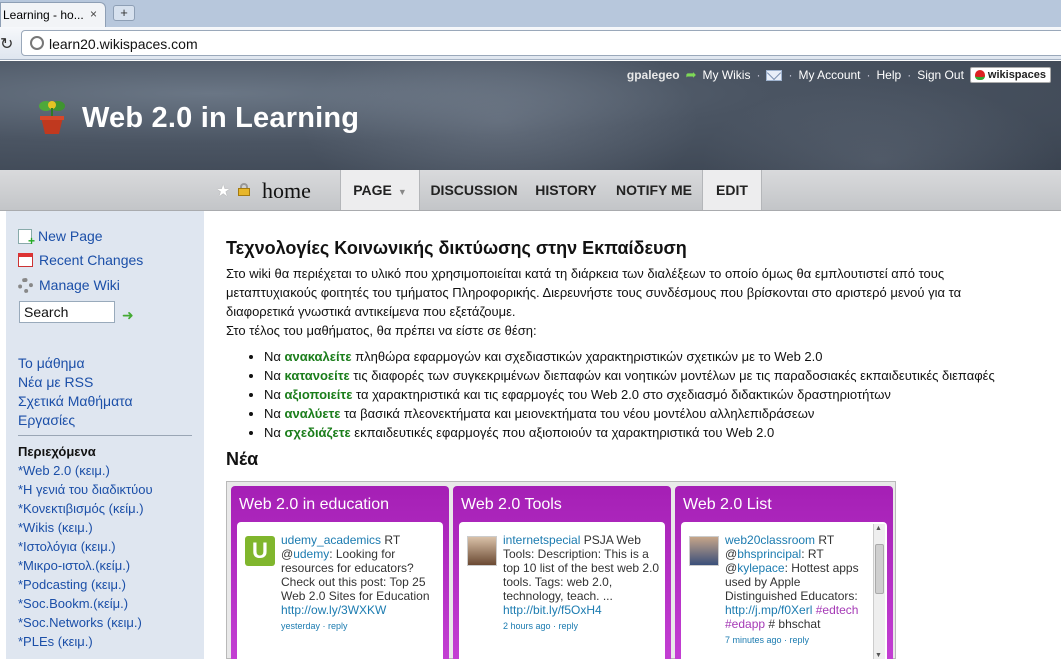  I want to click on scroll-down-icon: ▼, so click(878, 655).